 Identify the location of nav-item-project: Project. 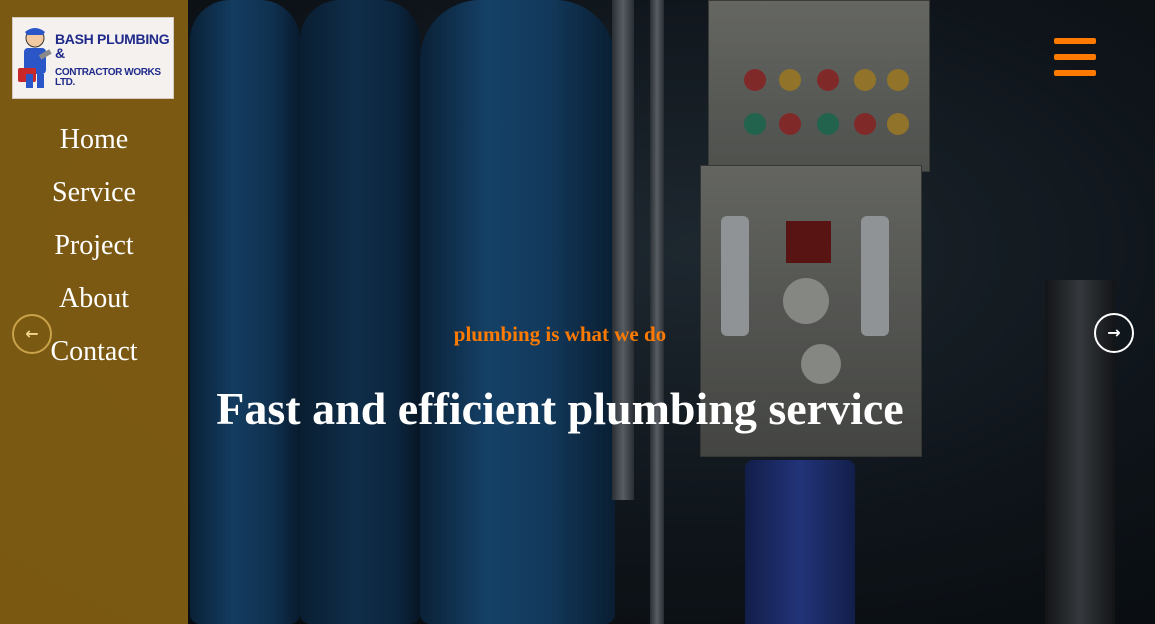
(94, 250).